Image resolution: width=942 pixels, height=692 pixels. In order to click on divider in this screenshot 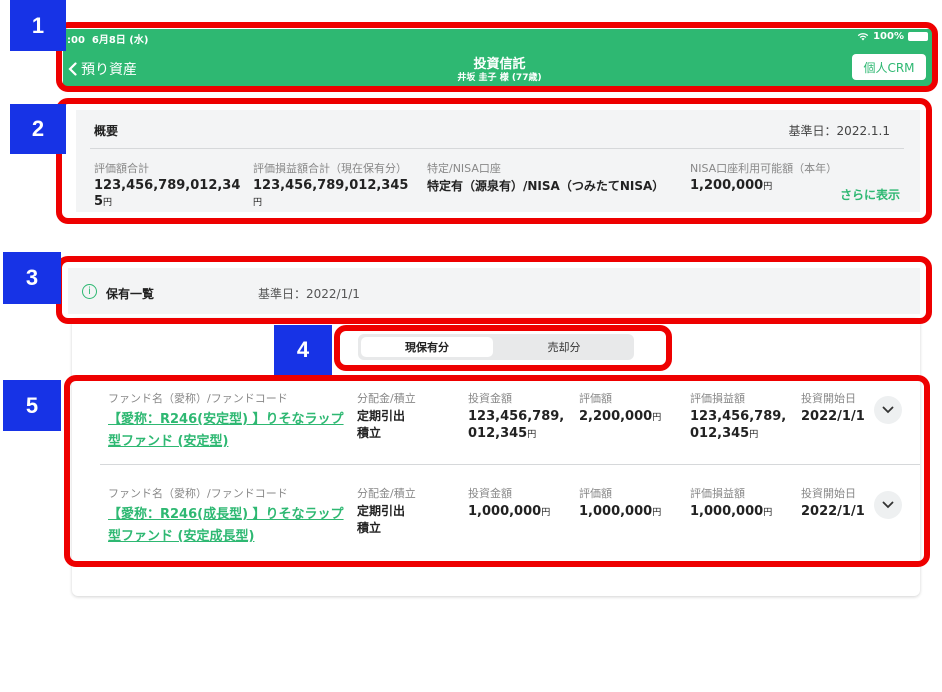, I will do `click(497, 148)`.